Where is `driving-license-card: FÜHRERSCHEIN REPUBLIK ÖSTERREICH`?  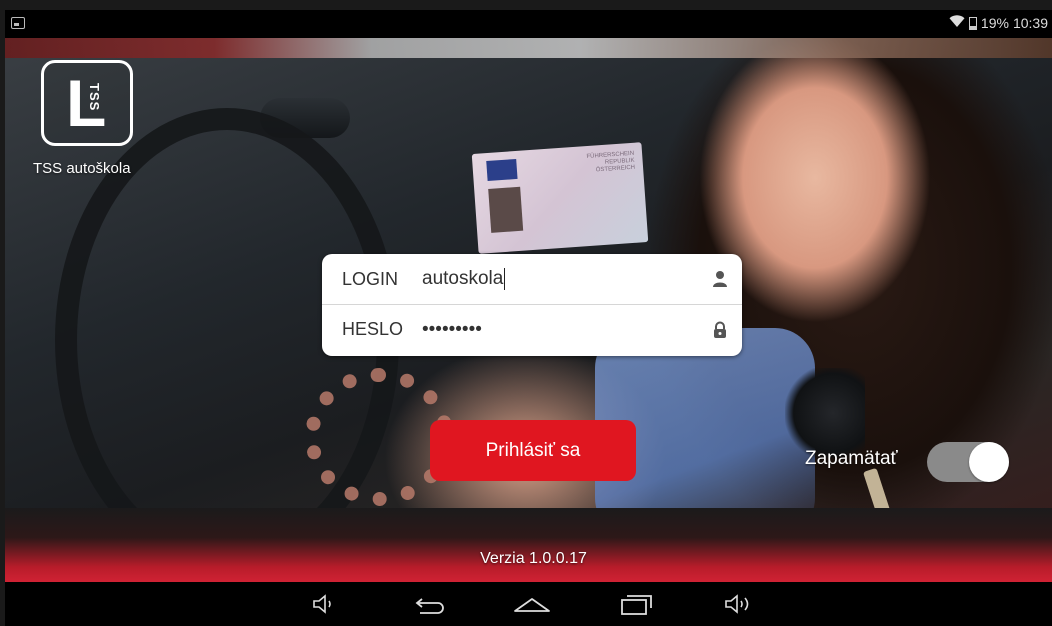
driving-license-card: FÜHRERSCHEIN REPUBLIK ÖSTERREICH is located at coordinates (560, 198).